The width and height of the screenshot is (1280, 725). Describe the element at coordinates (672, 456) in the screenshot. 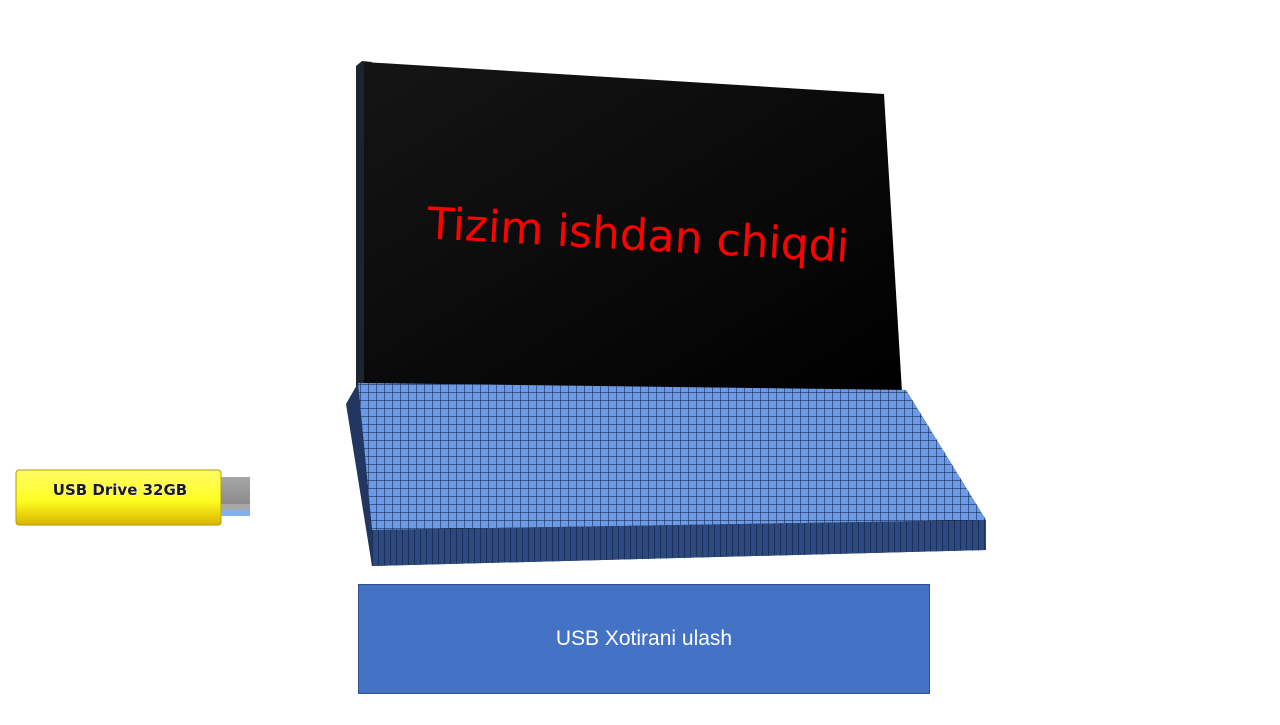

I see `keyboard-keys` at that location.